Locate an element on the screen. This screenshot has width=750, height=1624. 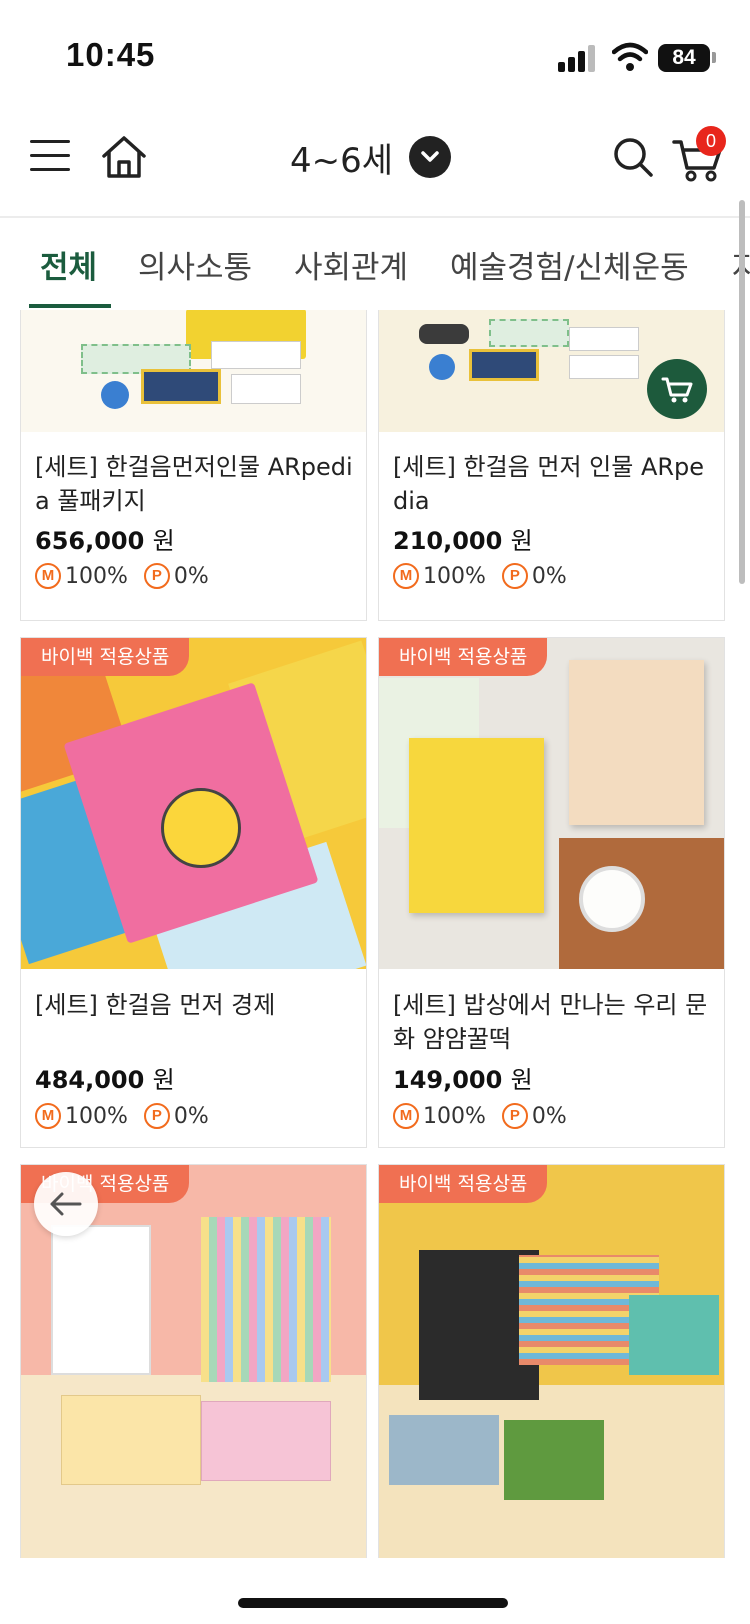
price-value: 484,000 is located at coordinates (90, 1080).